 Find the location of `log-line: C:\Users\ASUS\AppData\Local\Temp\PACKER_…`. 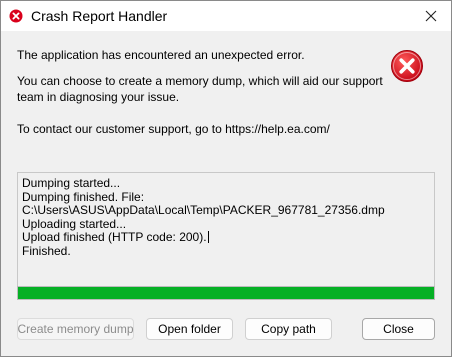

log-line: C:\Users\ASUS\AppData\Local\Temp\PACKER_… is located at coordinates (203, 210).